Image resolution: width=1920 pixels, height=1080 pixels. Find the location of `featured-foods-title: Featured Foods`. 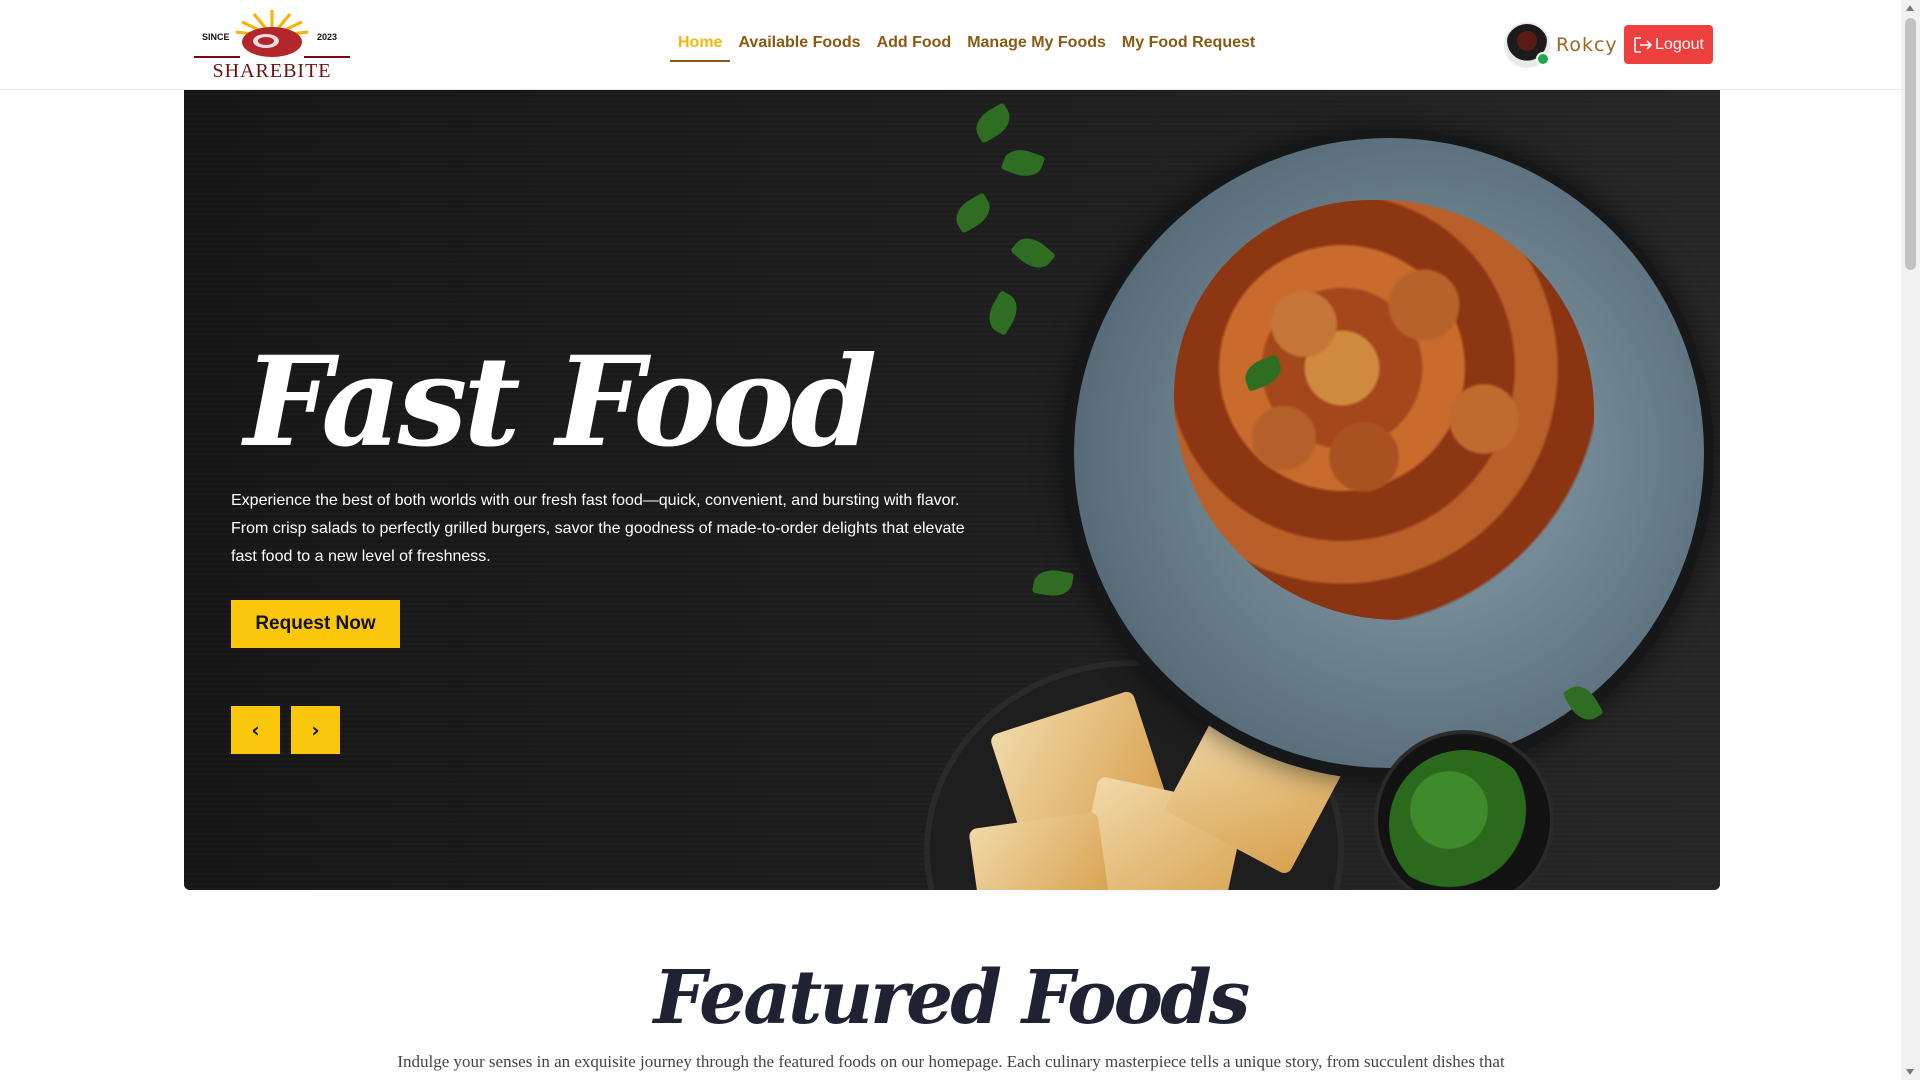

featured-foods-title: Featured Foods is located at coordinates (952, 998).